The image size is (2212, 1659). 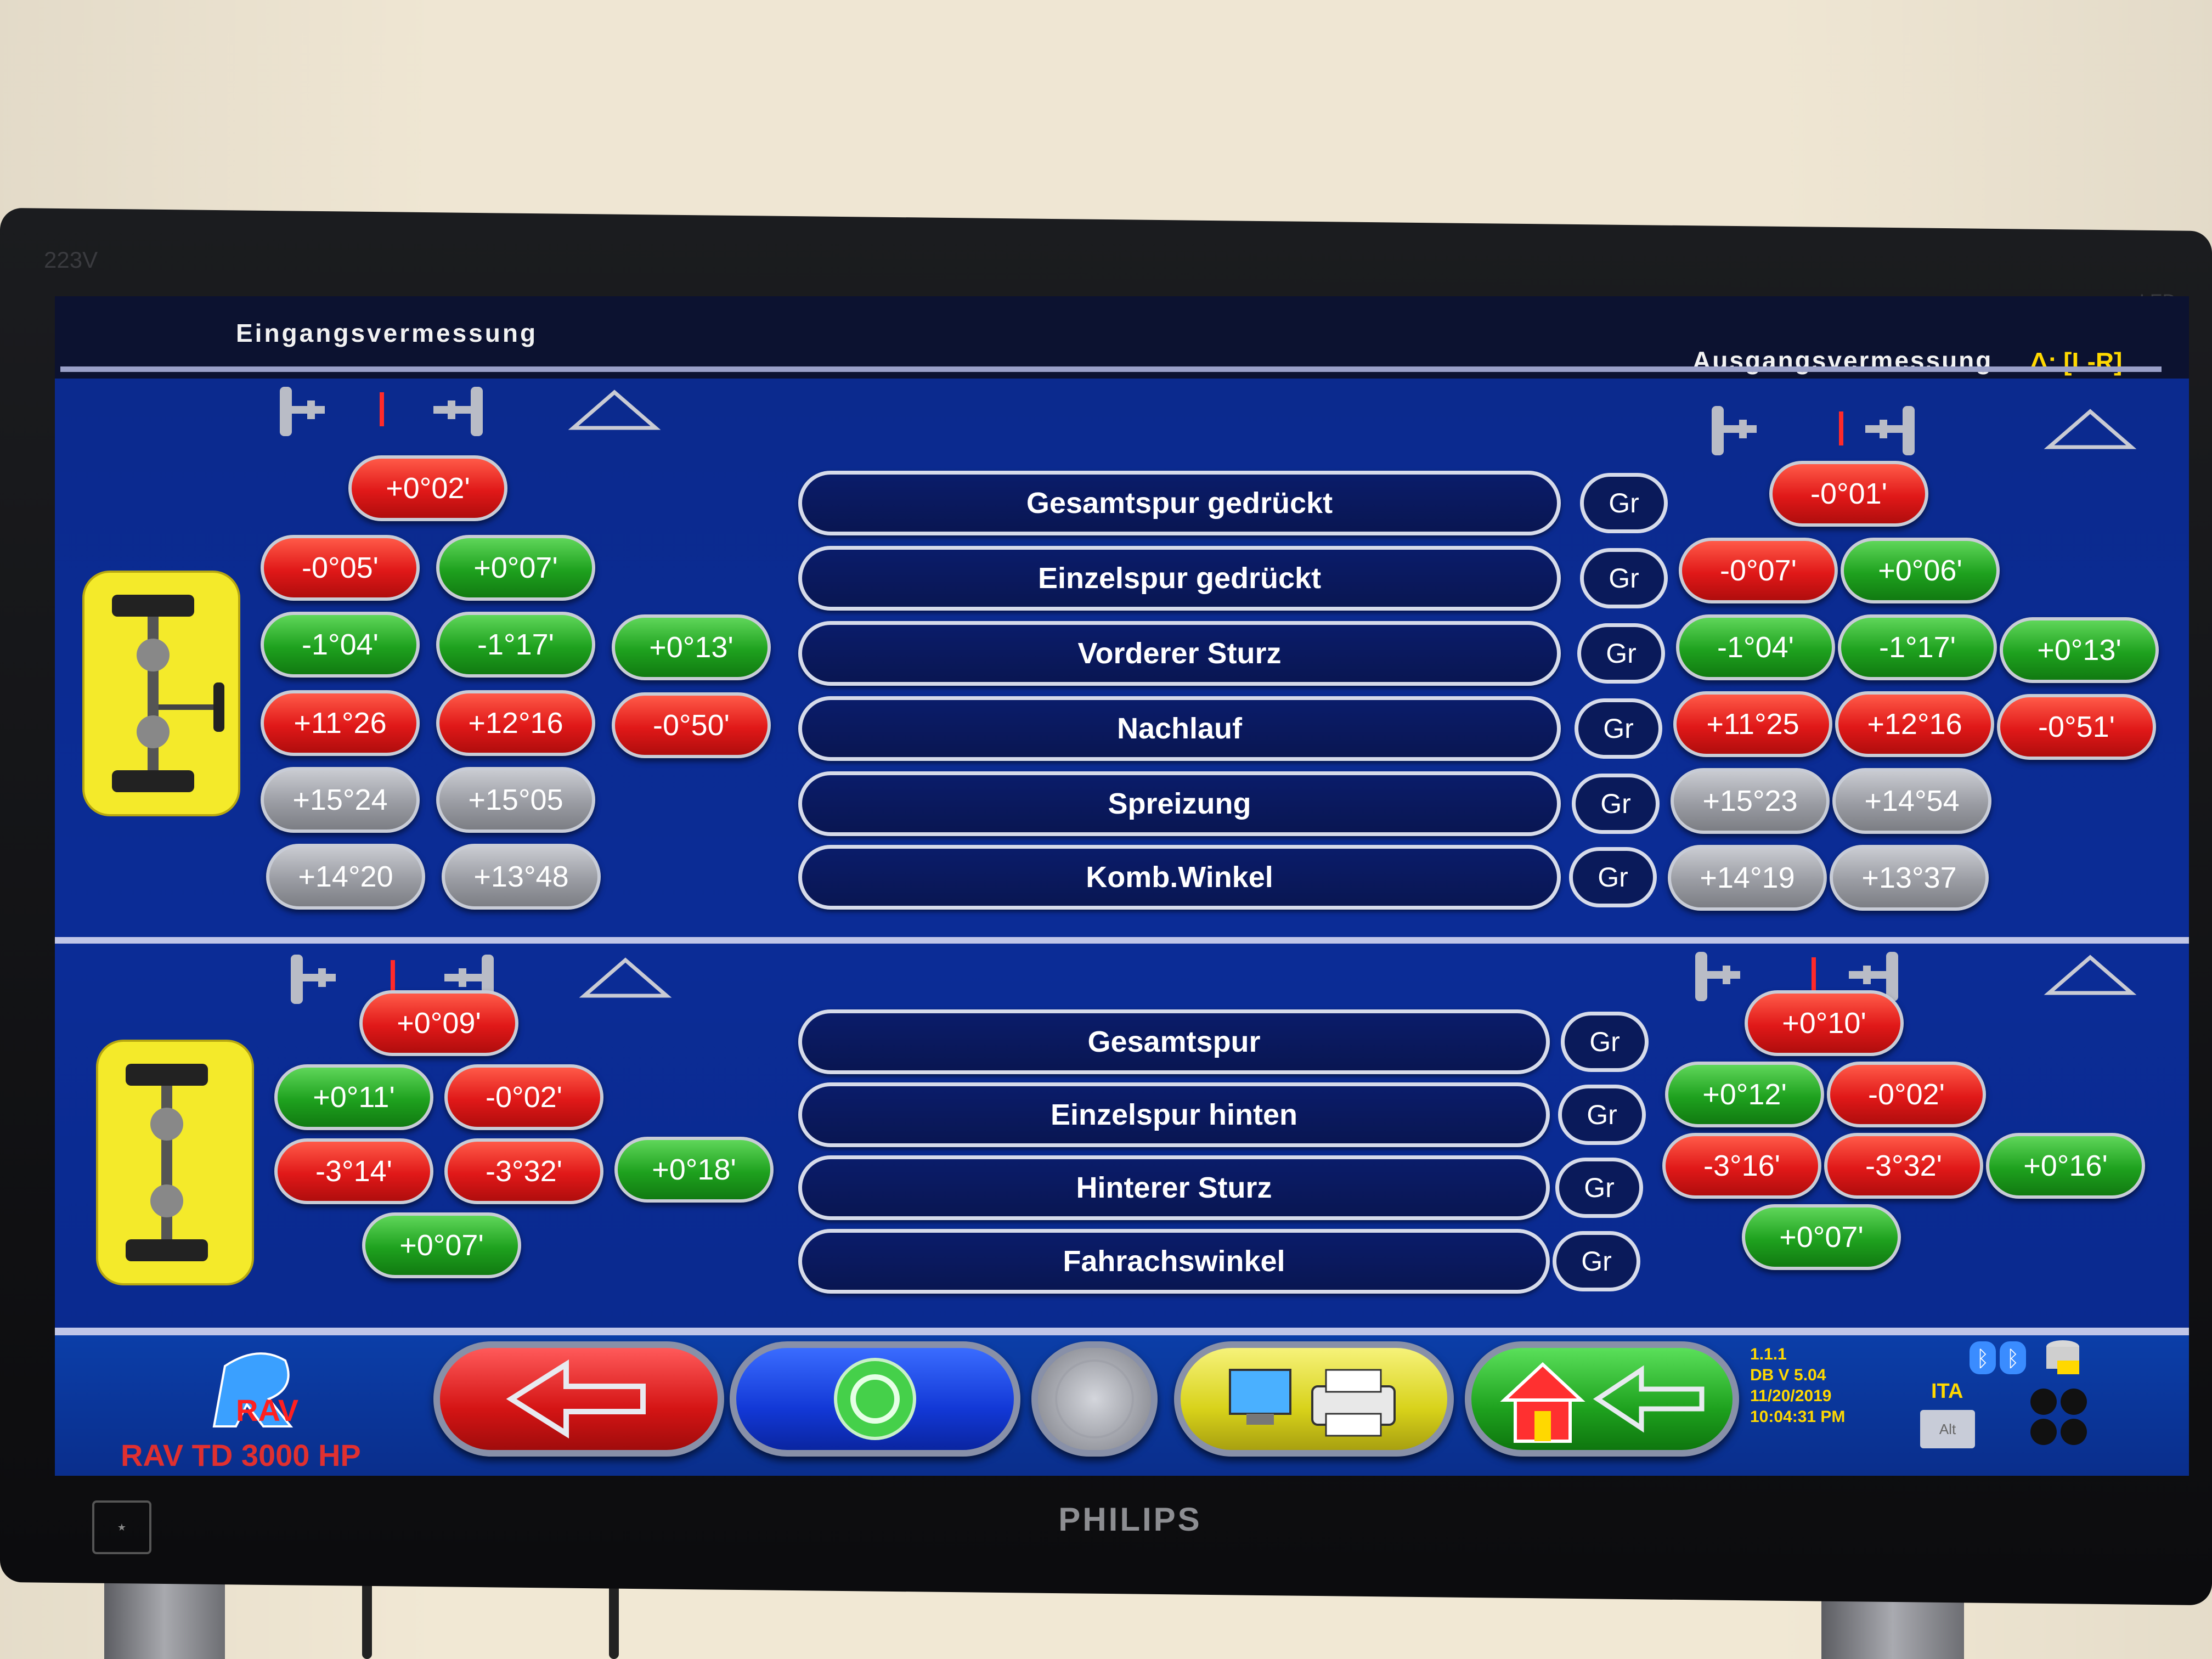 What do you see at coordinates (521, 877) in the screenshot?
I see `value-pill: +13°48` at bounding box center [521, 877].